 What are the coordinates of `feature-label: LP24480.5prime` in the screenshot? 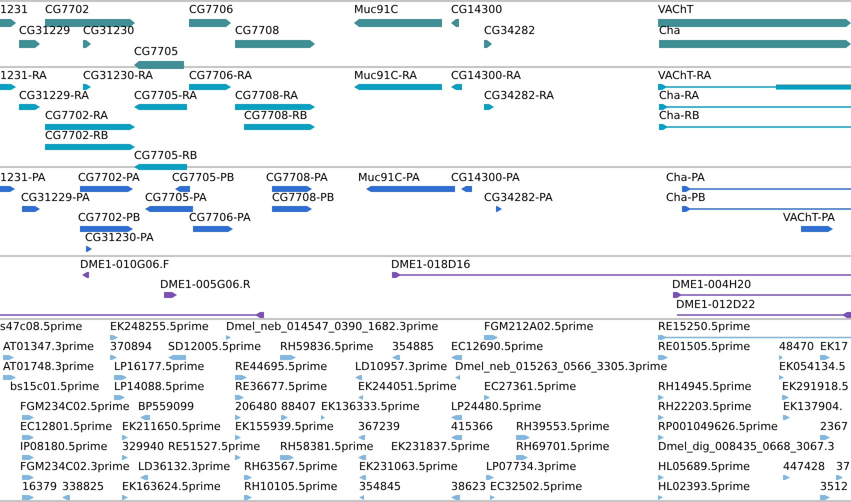 It's located at (496, 407).